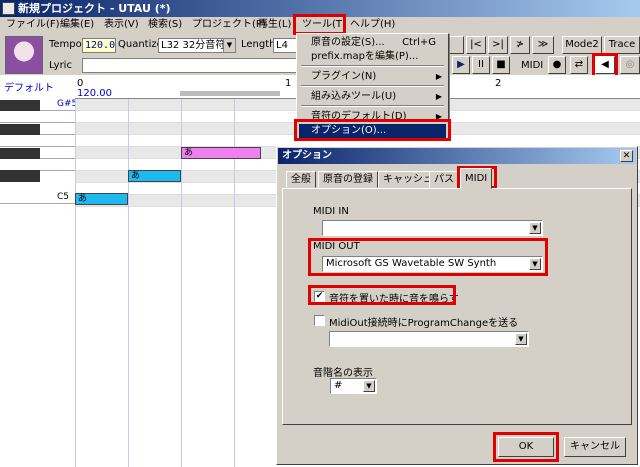  I want to click on dialog-title: オプション, so click(307, 155).